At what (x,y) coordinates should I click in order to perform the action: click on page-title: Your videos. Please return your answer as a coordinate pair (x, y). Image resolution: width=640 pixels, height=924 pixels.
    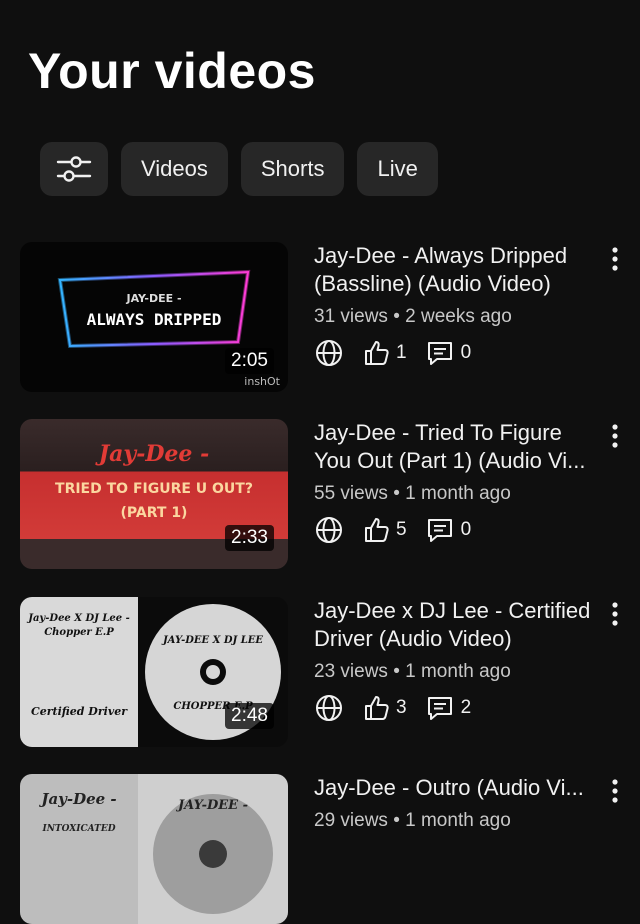
    Looking at the image, I should click on (172, 71).